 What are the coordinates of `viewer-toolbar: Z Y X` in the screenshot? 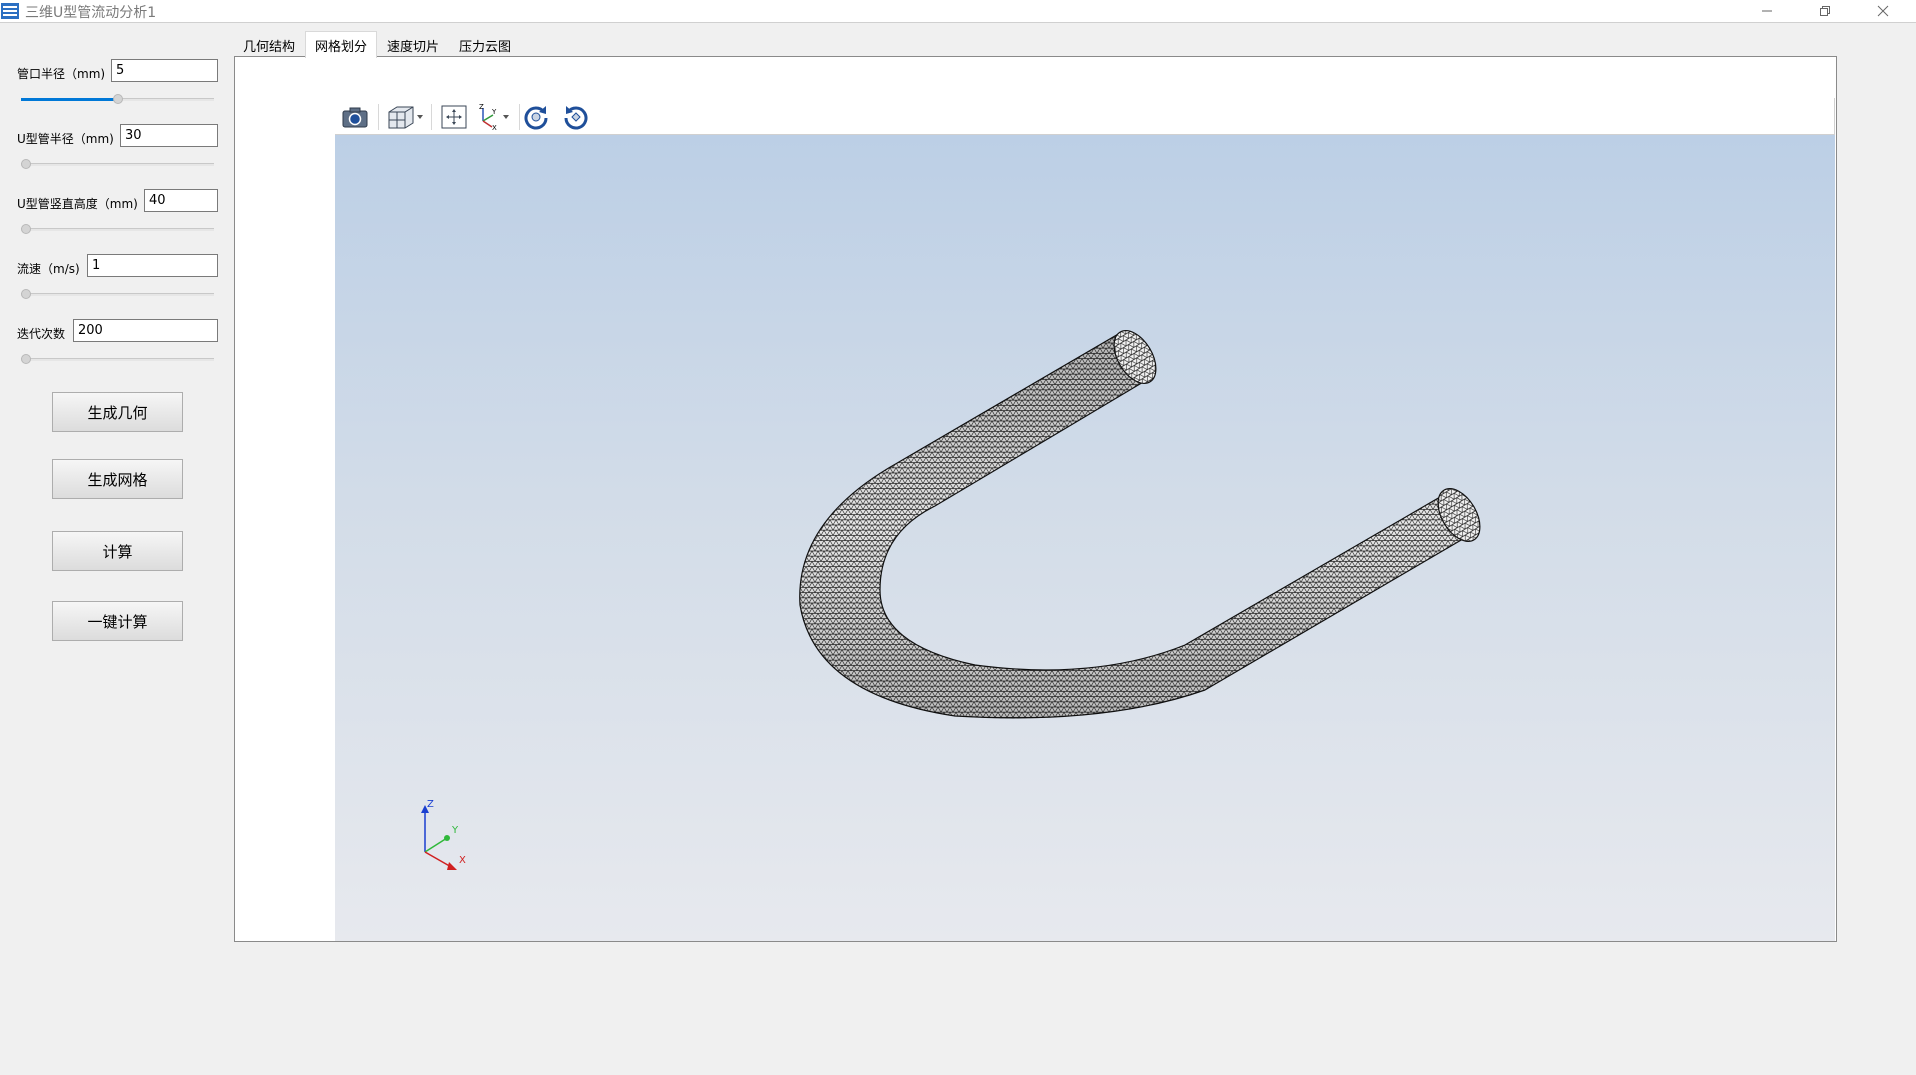 It's located at (1085, 116).